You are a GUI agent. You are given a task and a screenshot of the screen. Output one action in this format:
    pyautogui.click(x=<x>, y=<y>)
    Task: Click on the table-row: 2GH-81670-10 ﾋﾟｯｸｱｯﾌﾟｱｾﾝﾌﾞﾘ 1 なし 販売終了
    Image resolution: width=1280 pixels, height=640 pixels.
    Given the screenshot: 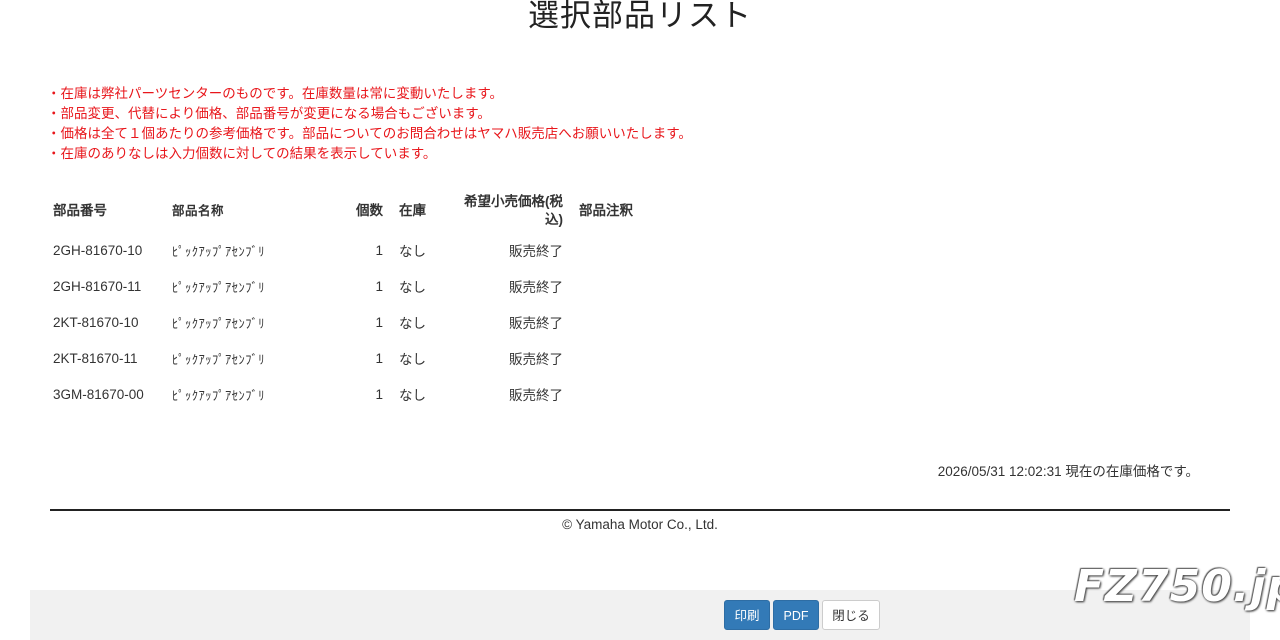 What is the action you would take?
    pyautogui.click(x=356, y=250)
    